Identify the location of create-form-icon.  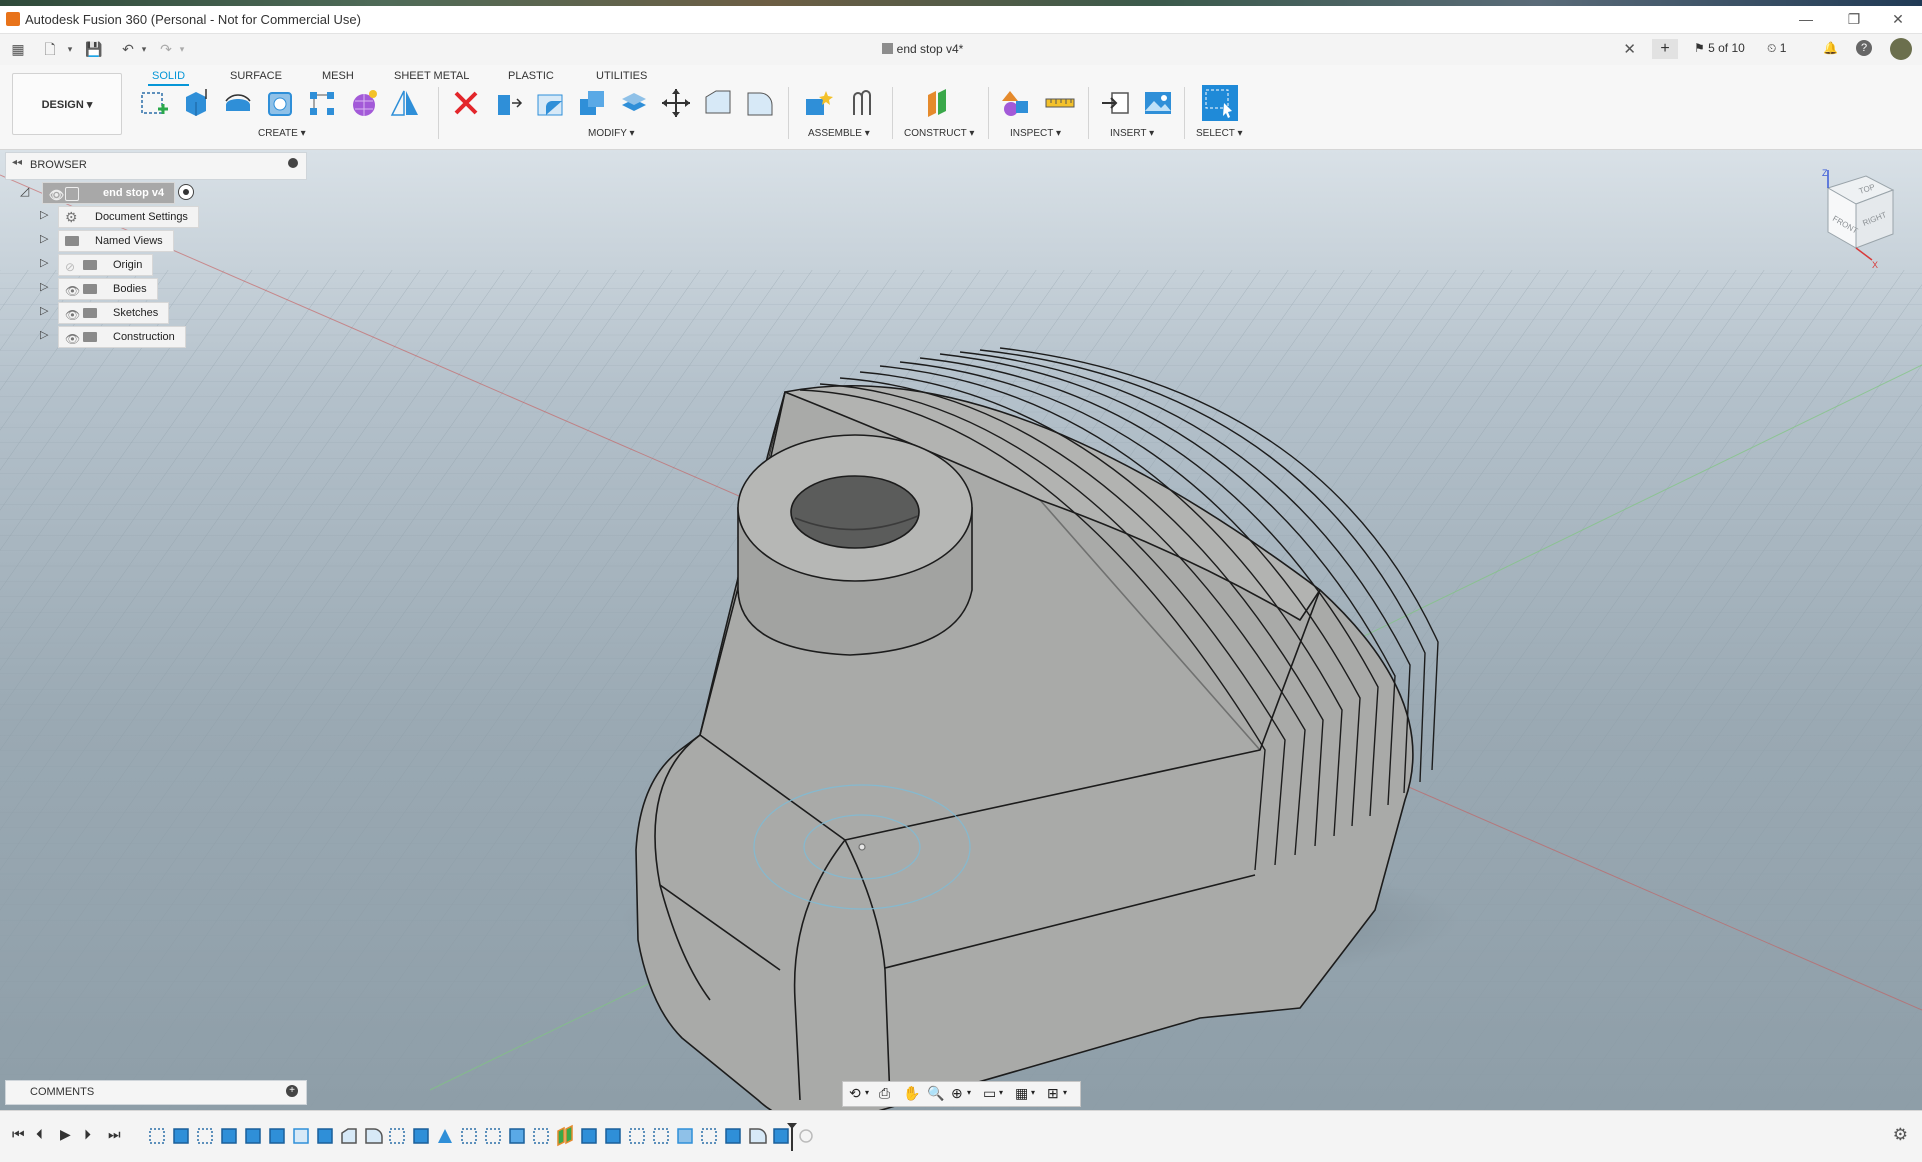
(364, 103).